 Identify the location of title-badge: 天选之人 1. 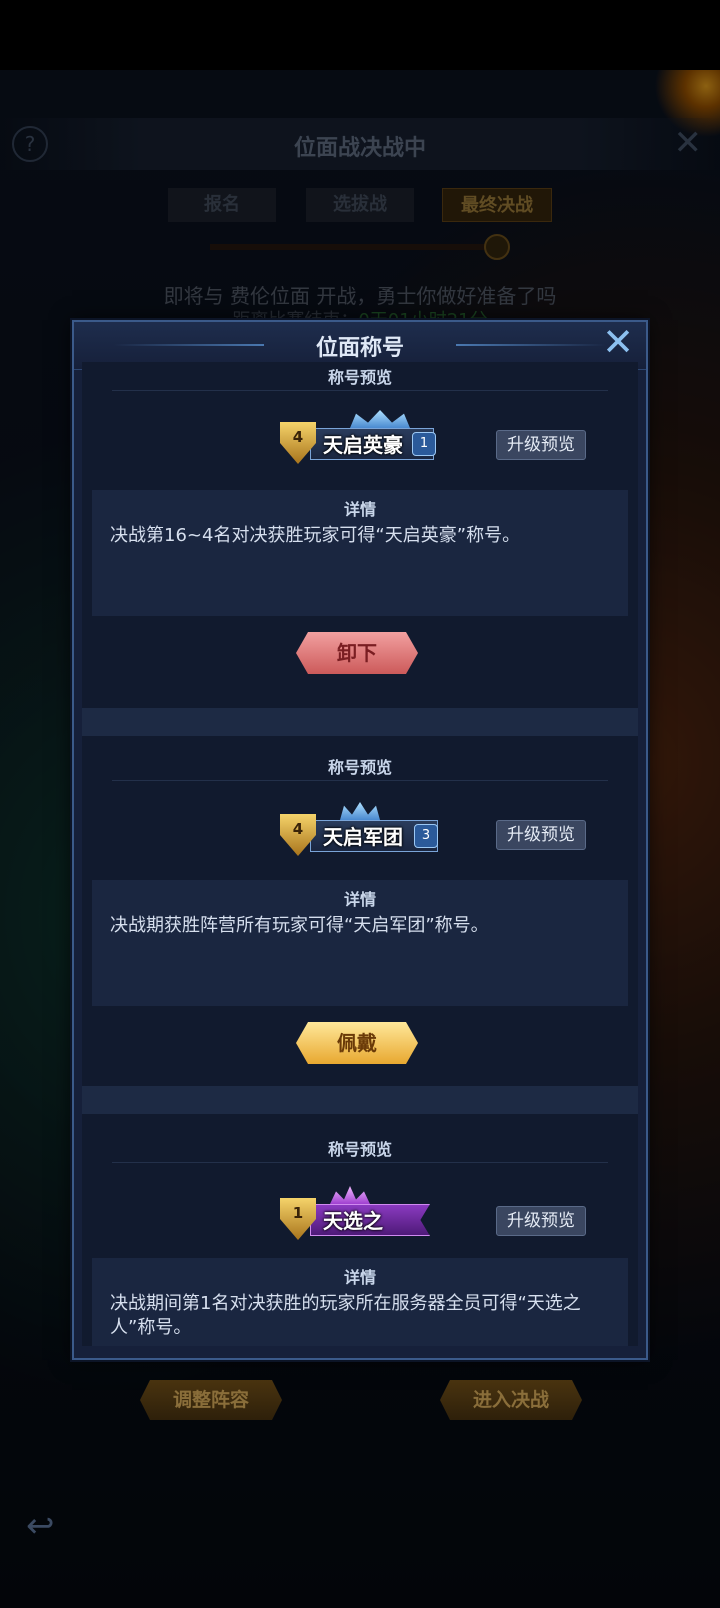
(355, 1215).